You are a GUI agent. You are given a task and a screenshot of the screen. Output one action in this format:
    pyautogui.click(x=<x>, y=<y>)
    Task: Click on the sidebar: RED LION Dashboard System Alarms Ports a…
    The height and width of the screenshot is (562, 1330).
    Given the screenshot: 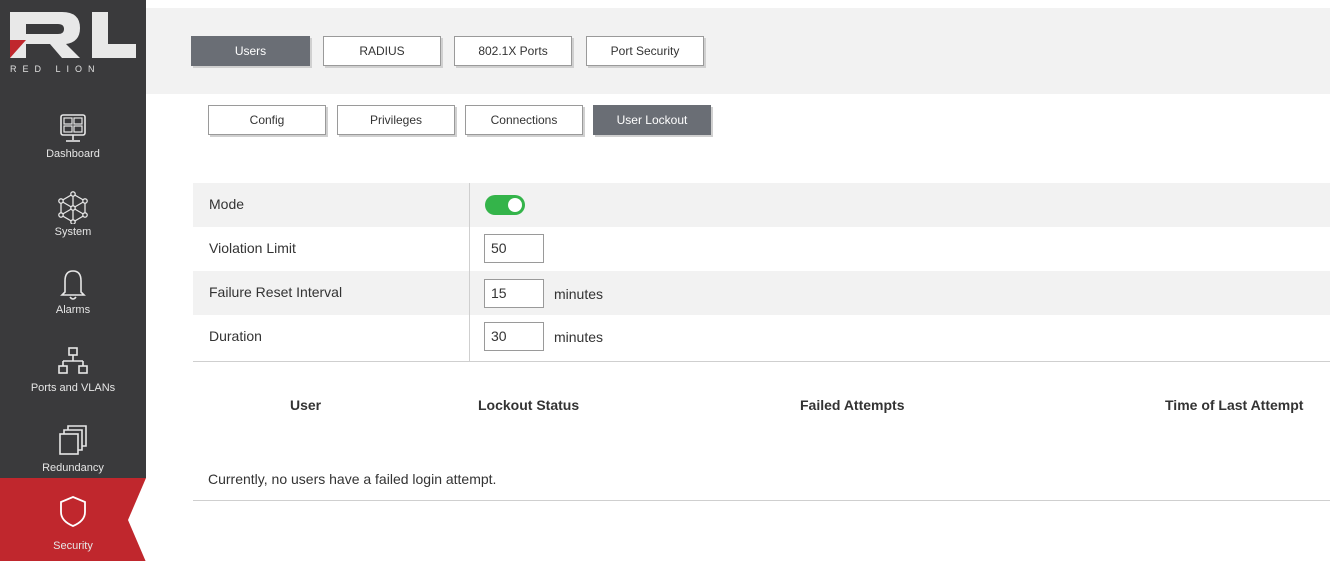 What is the action you would take?
    pyautogui.click(x=73, y=281)
    